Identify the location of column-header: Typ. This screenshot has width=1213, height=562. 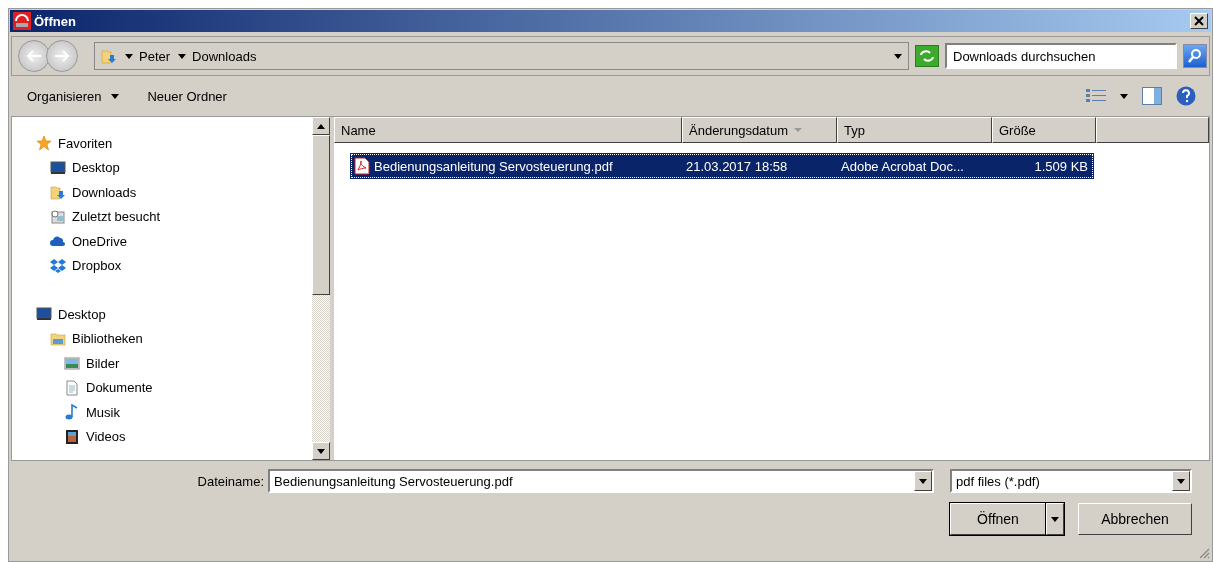
(914, 130).